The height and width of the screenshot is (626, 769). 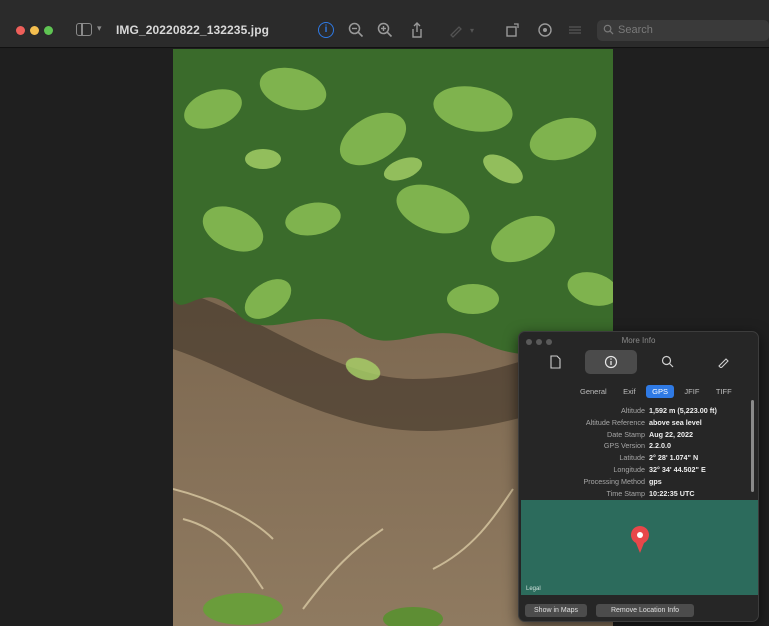 I want to click on metadata-key: Longitude, so click(x=629, y=469).